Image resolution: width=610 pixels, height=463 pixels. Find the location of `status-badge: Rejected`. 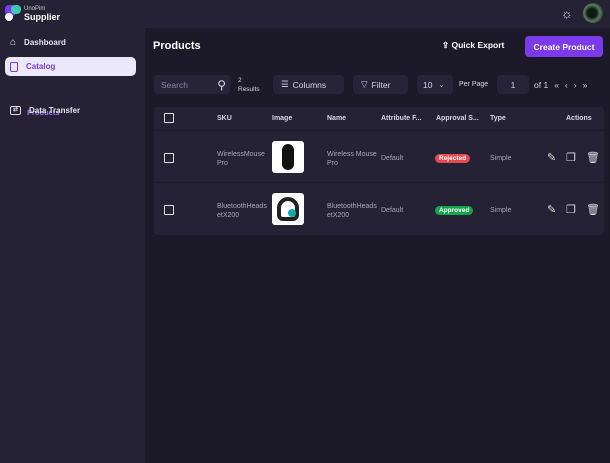

status-badge: Rejected is located at coordinates (453, 158).